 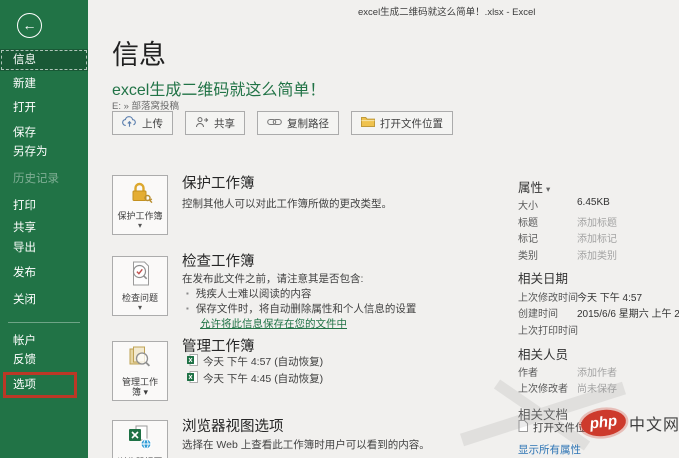 What do you see at coordinates (219, 90) in the screenshot?
I see `document-title: excel生成二维码就这么简单！` at bounding box center [219, 90].